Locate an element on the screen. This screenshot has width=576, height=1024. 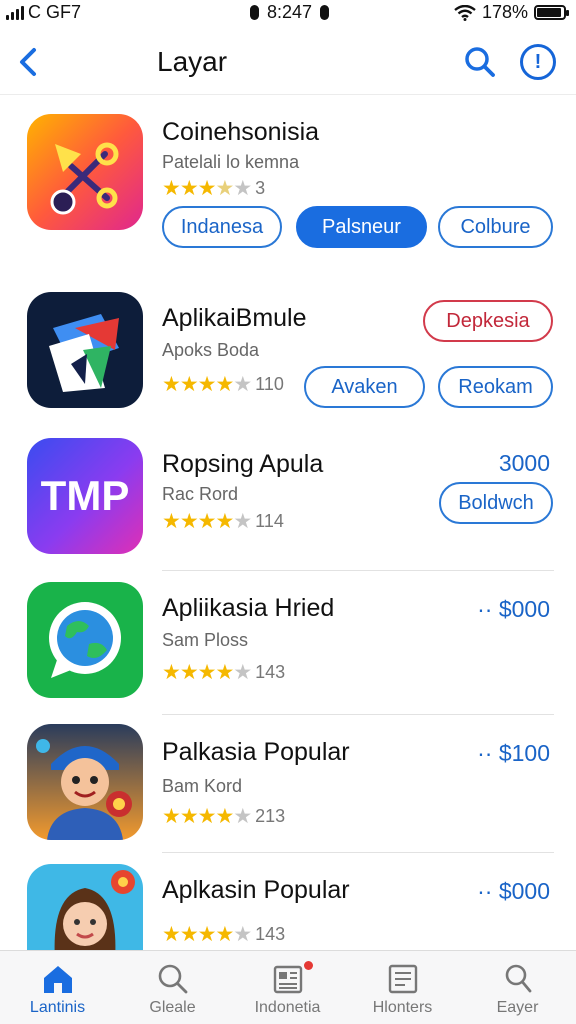
house-app-icon is located at coordinates (85, 350).